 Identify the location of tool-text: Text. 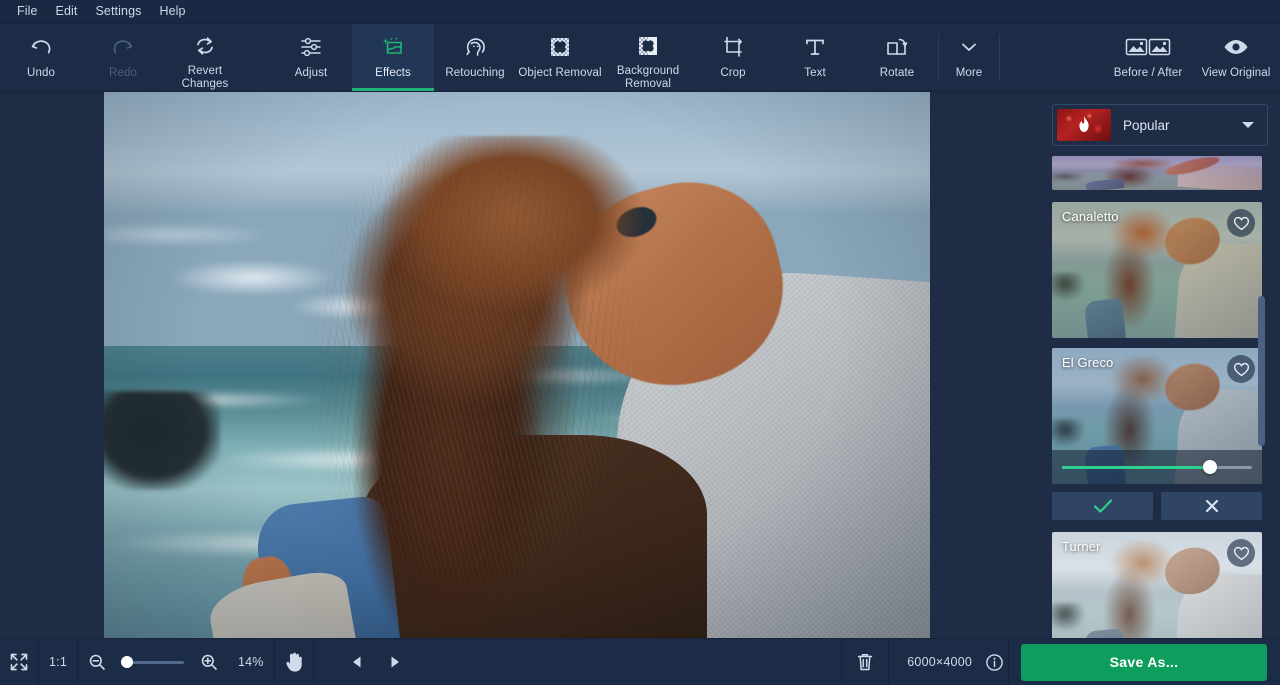
(815, 57).